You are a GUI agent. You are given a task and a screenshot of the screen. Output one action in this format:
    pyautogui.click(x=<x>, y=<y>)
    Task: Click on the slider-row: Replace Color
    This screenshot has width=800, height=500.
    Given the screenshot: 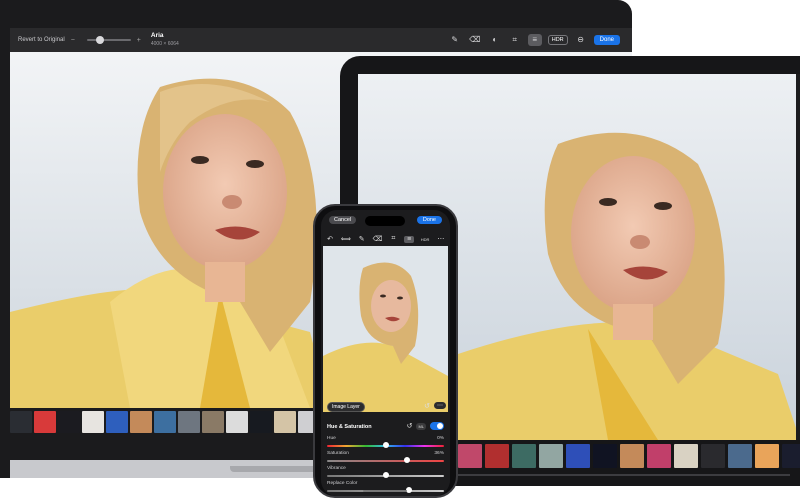 What is the action you would take?
    pyautogui.click(x=385, y=488)
    